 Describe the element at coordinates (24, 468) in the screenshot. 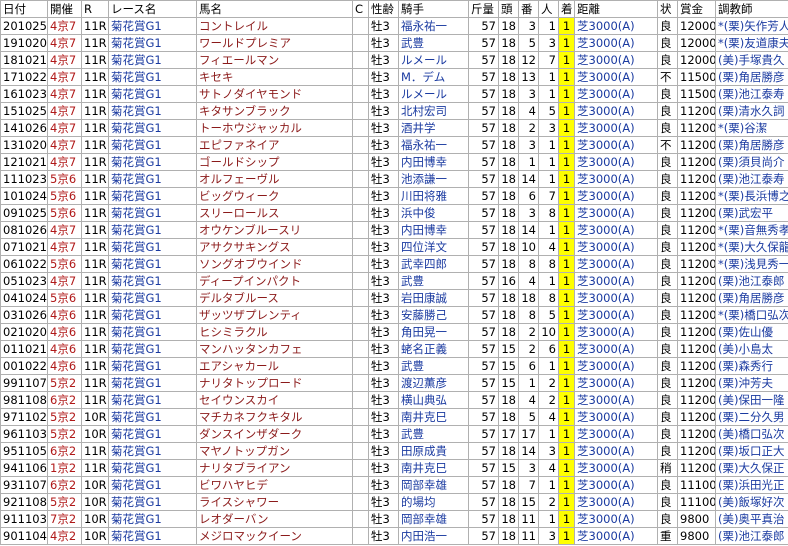

I see `date-cell: 941106` at that location.